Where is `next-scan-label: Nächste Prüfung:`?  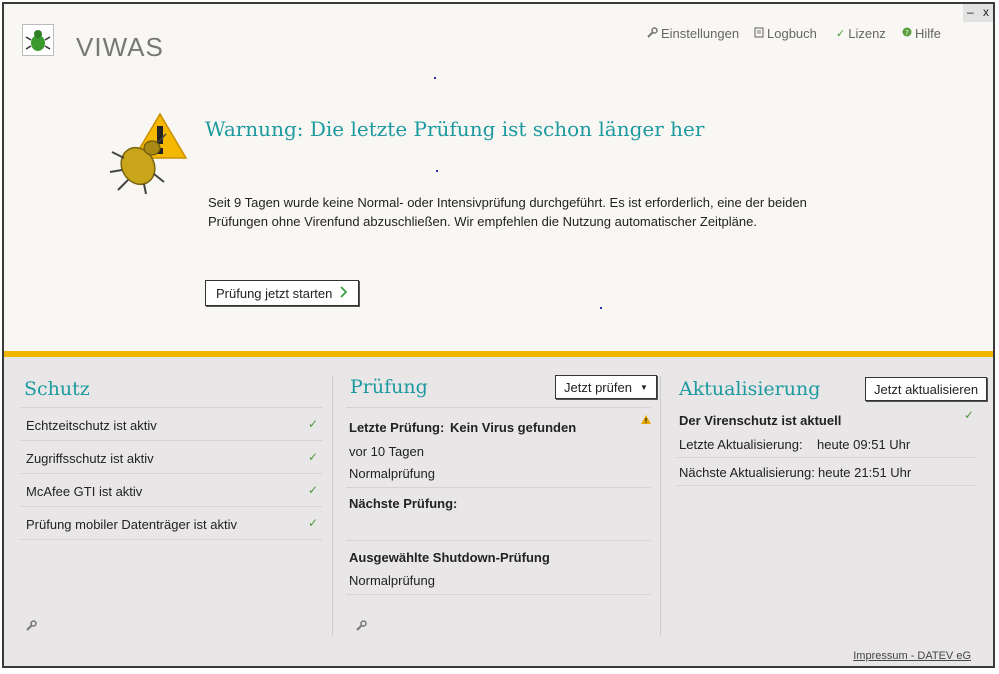
next-scan-label: Nächste Prüfung: is located at coordinates (403, 503).